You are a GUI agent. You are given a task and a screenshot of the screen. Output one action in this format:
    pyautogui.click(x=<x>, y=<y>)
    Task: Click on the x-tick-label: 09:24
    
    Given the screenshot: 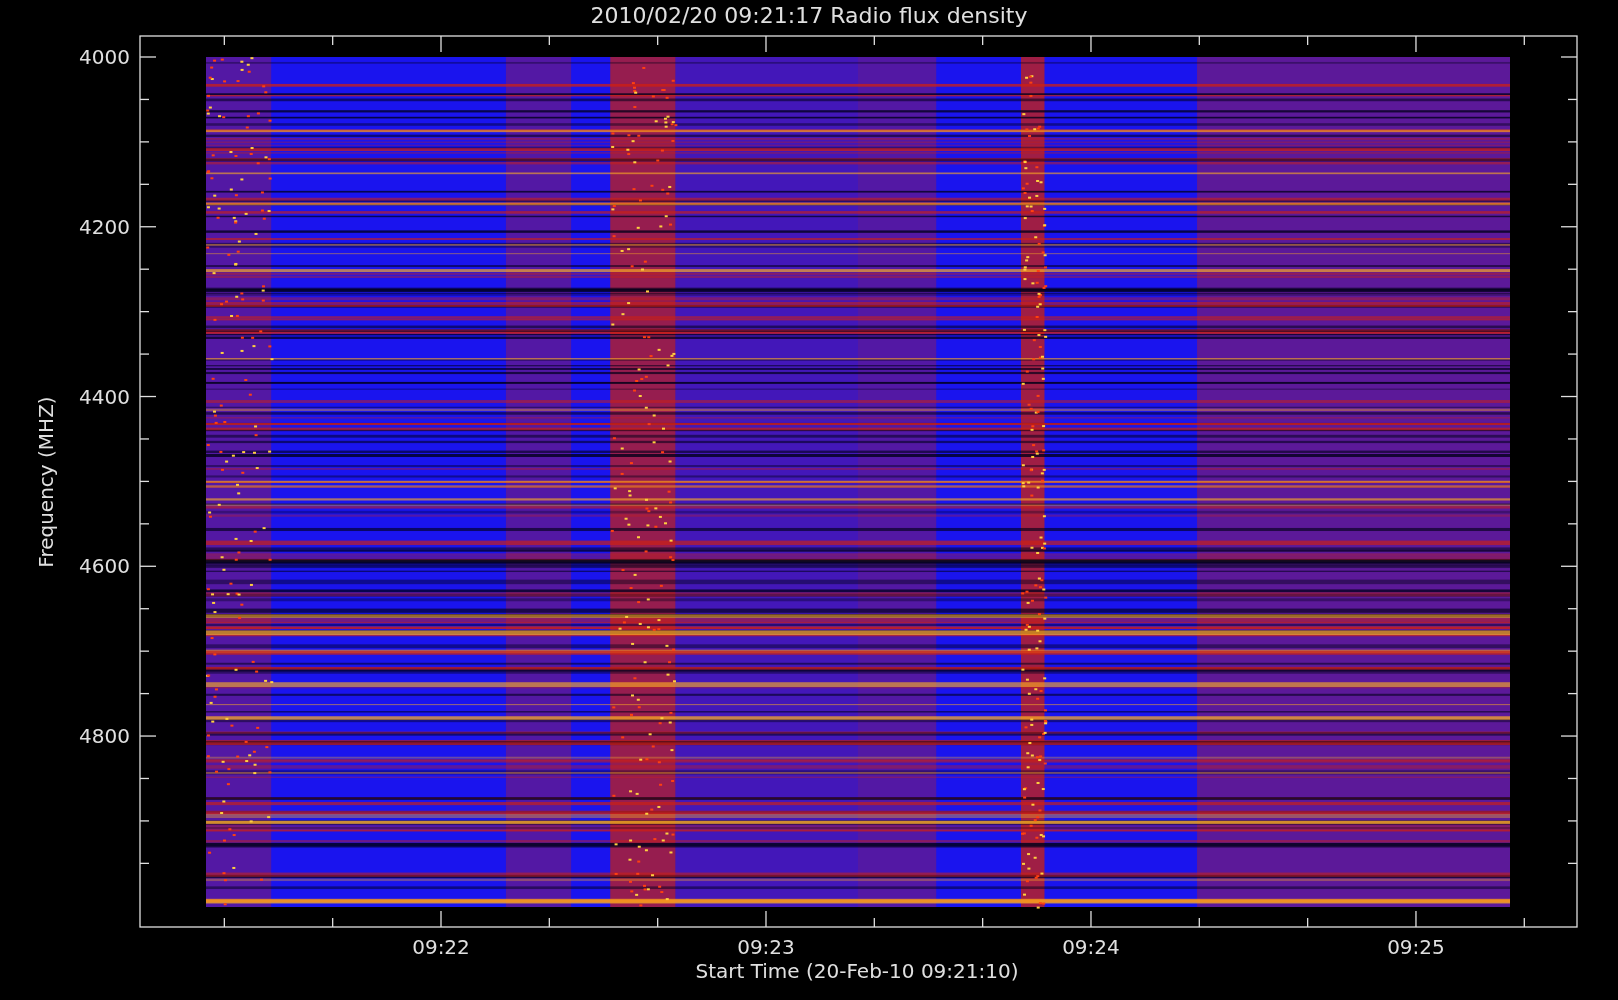 What is the action you would take?
    pyautogui.click(x=1091, y=947)
    